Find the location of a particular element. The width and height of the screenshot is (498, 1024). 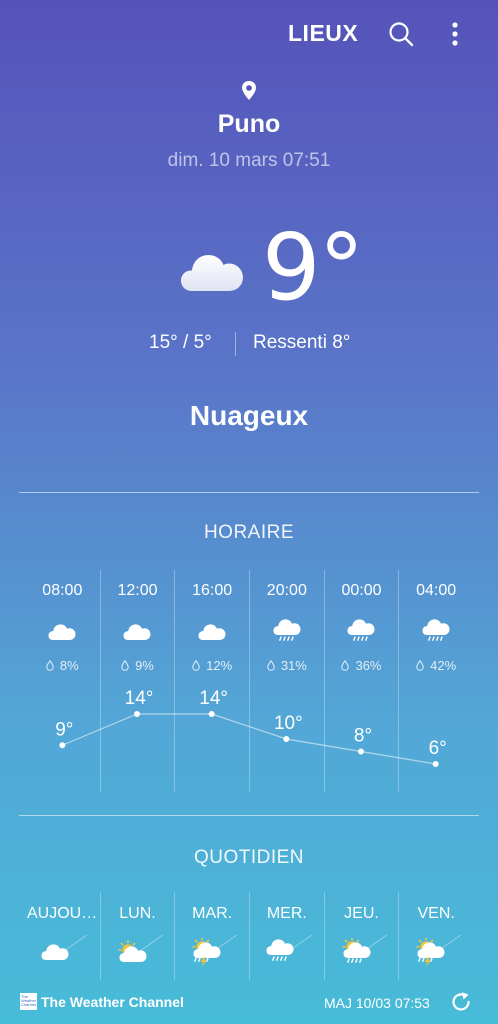

precipitation-chance: 36% is located at coordinates (362, 665).